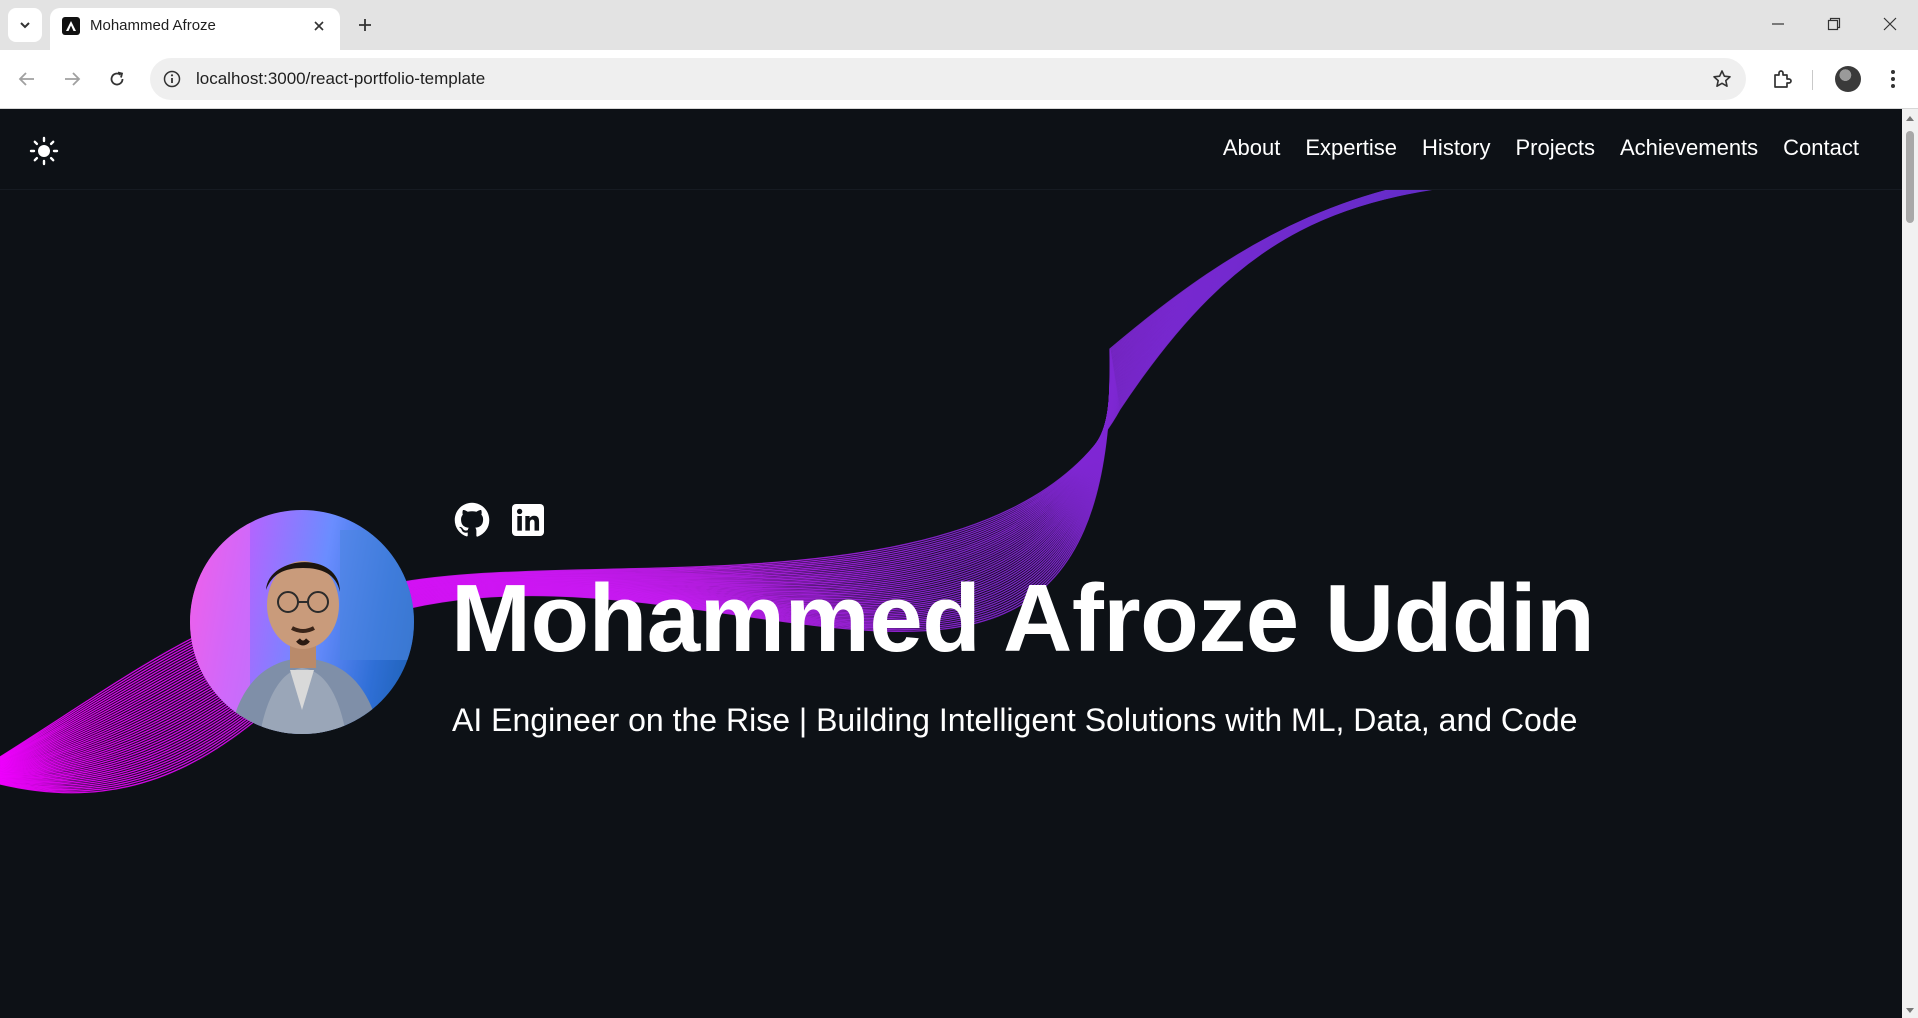 Image resolution: width=1918 pixels, height=1018 pixels. I want to click on page-scrollbar, so click(1910, 563).